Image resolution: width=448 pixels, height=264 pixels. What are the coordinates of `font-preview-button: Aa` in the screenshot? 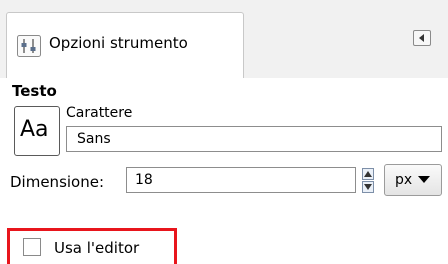 It's located at (37, 131).